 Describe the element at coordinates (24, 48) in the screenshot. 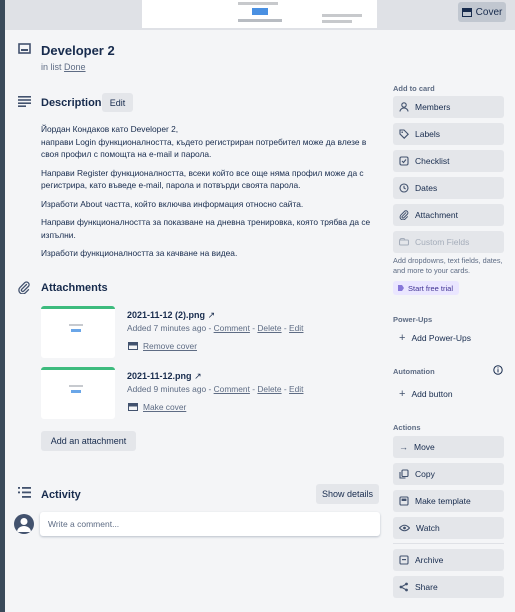

I see `card-icon` at that location.